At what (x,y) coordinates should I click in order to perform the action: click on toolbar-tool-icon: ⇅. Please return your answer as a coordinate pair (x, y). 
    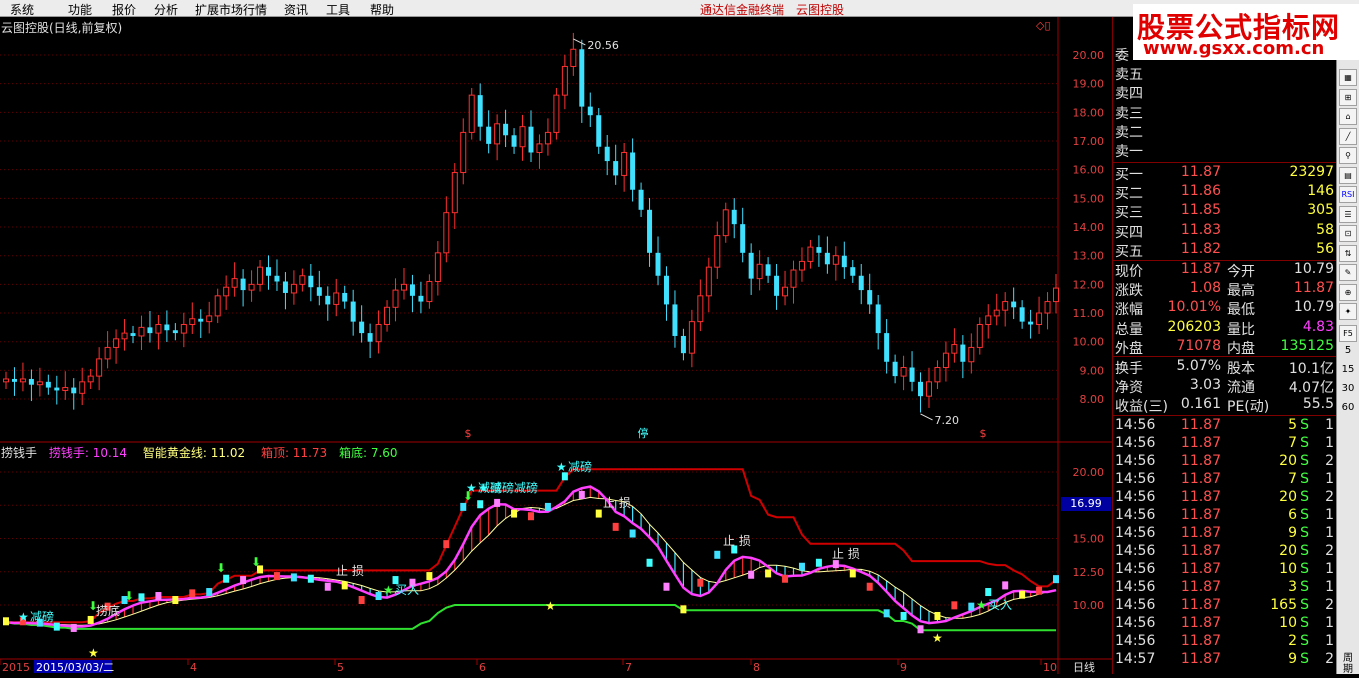
    Looking at the image, I should click on (1348, 253).